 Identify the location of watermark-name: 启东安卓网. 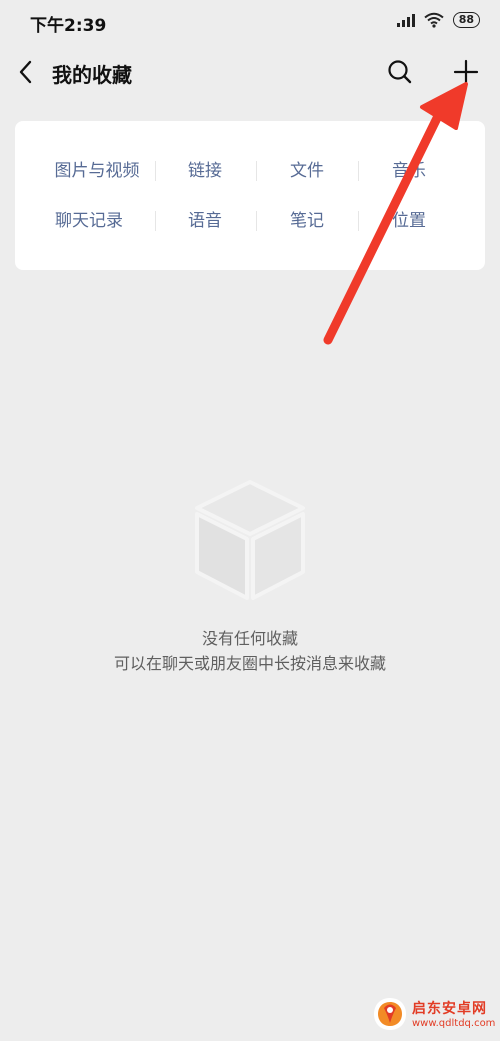
(449, 1009).